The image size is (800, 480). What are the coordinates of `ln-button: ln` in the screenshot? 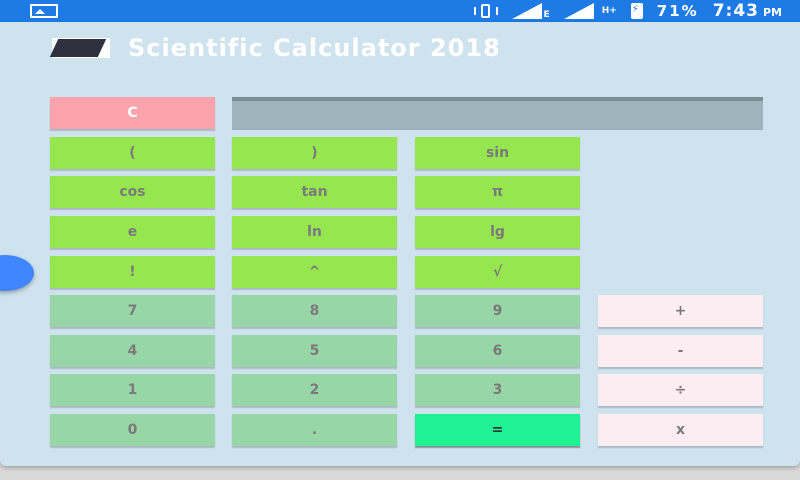 It's located at (314, 232).